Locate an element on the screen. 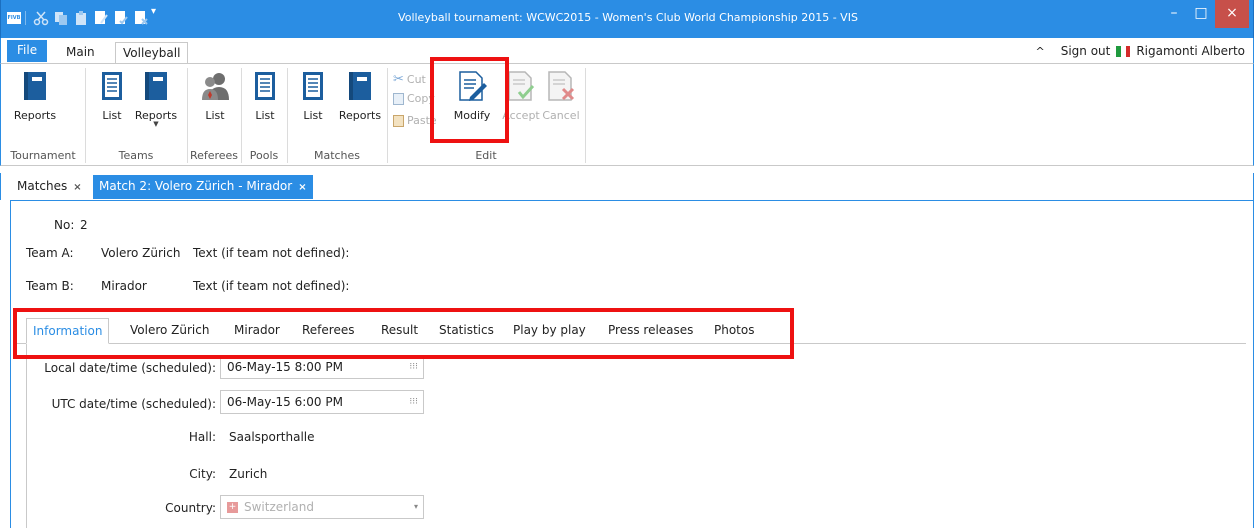 The height and width of the screenshot is (528, 1254). hall-value: Saalsporthalle is located at coordinates (272, 437).